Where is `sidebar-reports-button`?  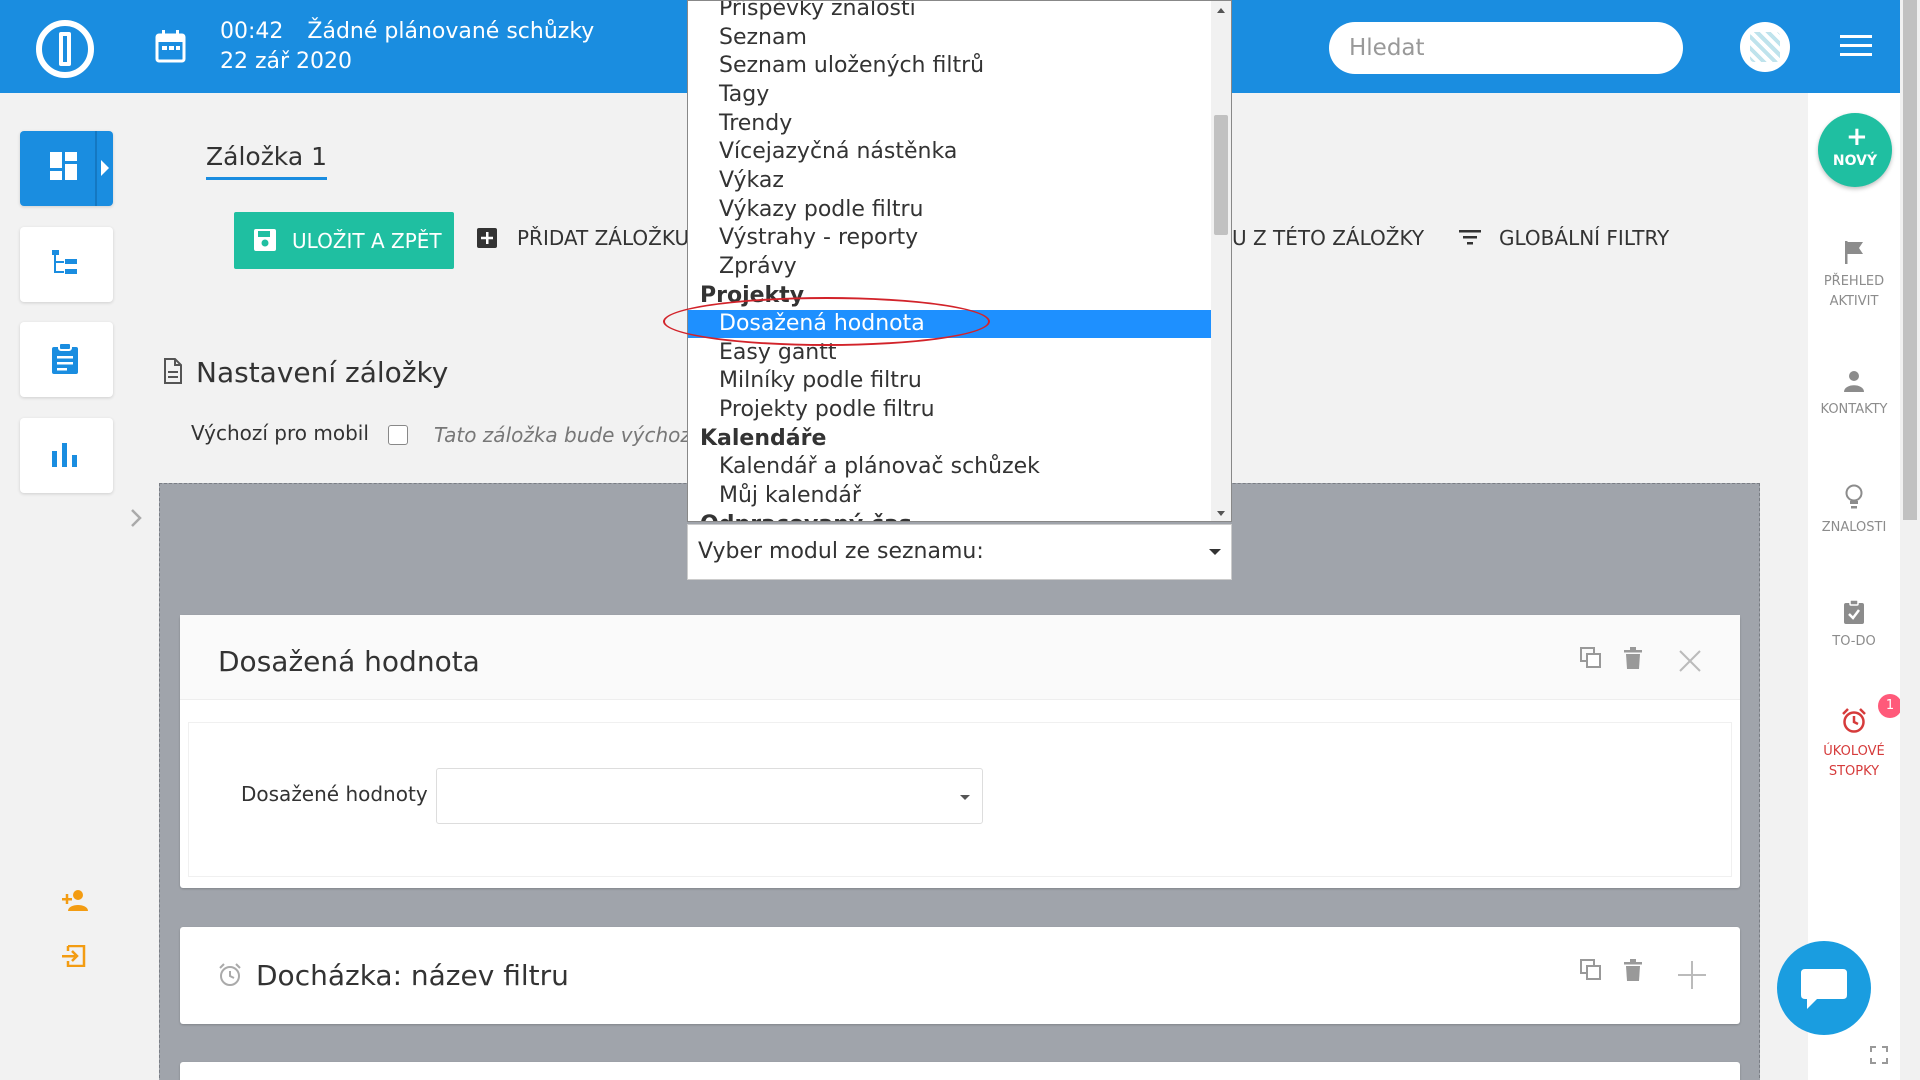 sidebar-reports-button is located at coordinates (66, 455).